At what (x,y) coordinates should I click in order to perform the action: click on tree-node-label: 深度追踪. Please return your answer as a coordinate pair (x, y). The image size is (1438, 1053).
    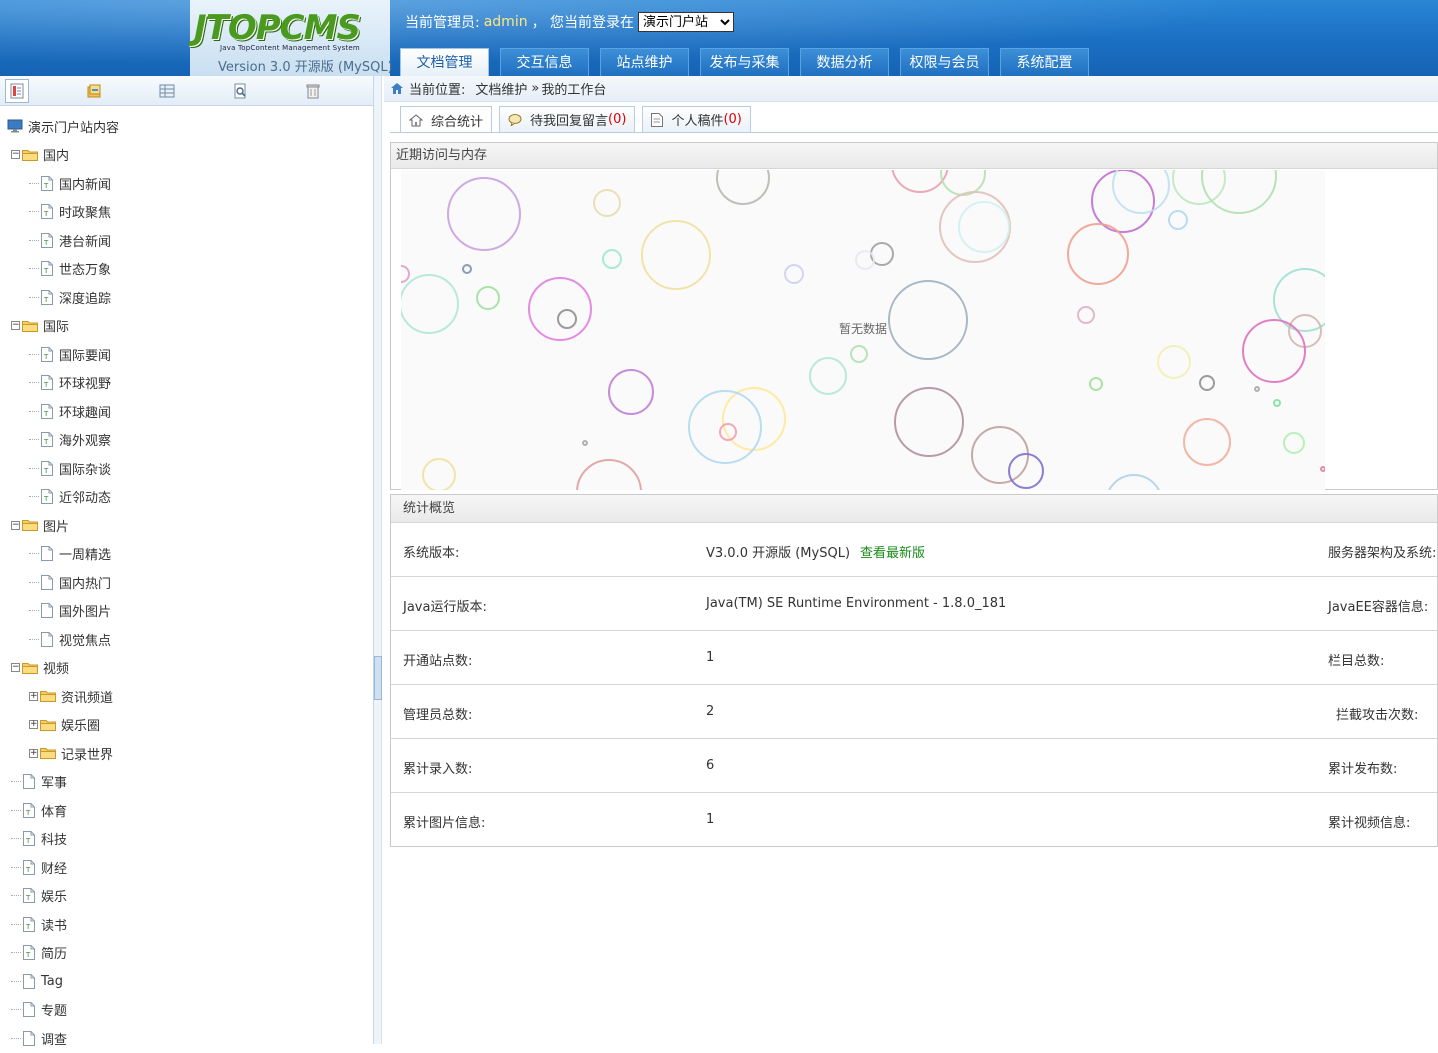
    Looking at the image, I should click on (85, 299).